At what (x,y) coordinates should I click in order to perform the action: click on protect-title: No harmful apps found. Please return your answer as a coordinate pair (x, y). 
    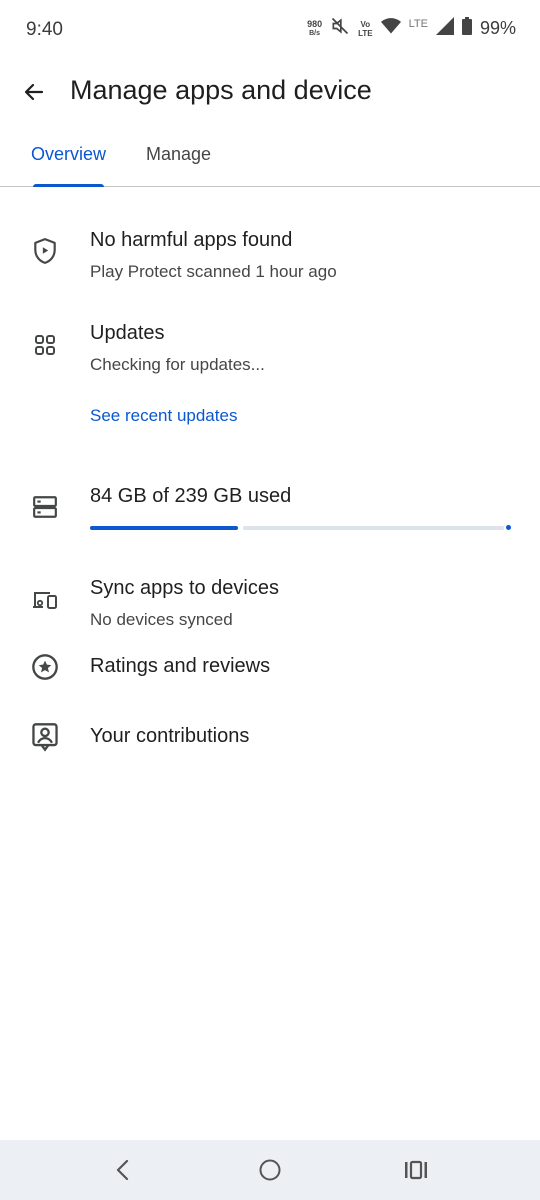
    Looking at the image, I should click on (191, 240).